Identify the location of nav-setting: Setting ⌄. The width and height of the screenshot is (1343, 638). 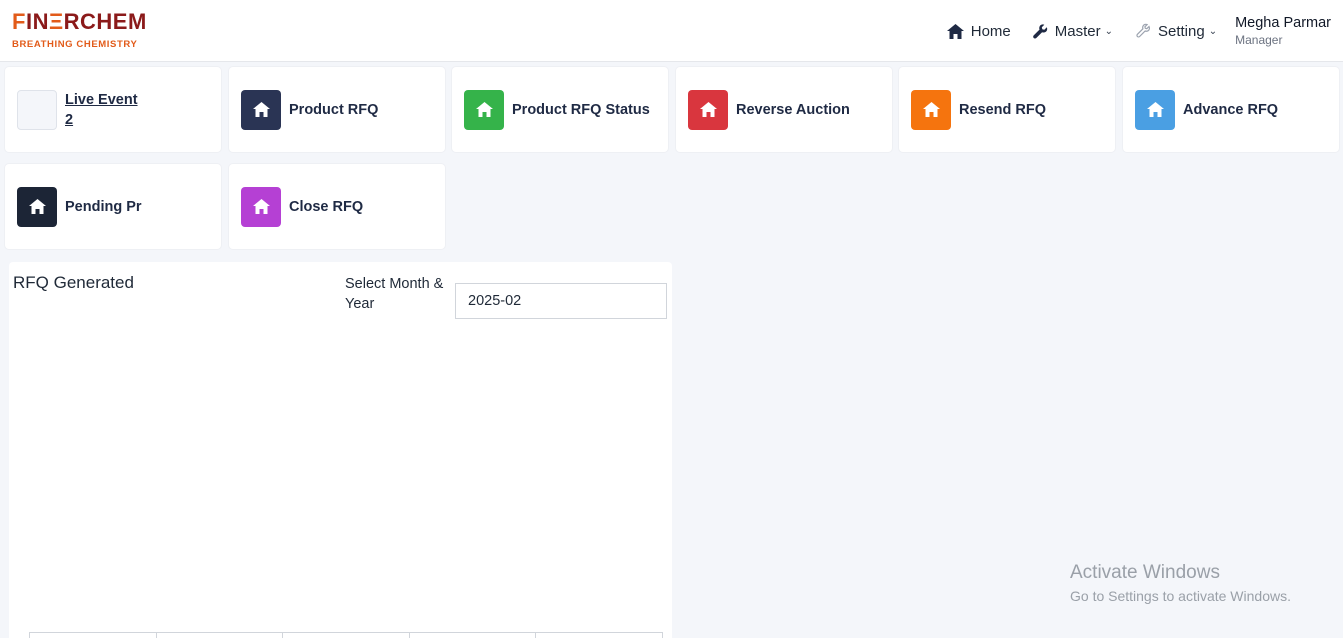
(1176, 31).